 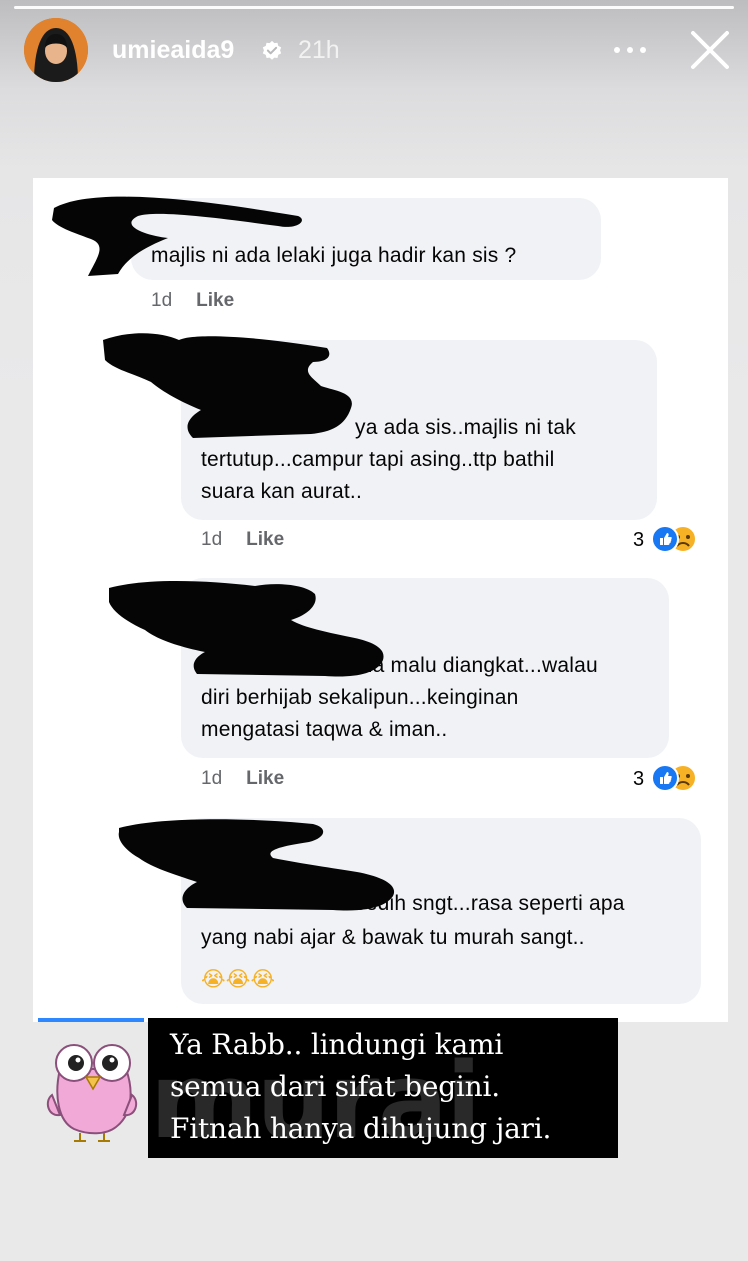 I want to click on comment-text: mengatasi taqwa & iman.., so click(x=324, y=729).